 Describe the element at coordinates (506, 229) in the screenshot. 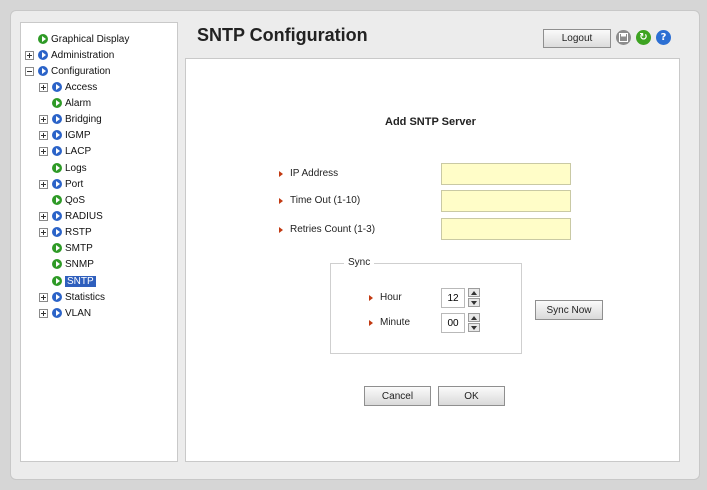

I see `retries-count-input` at that location.